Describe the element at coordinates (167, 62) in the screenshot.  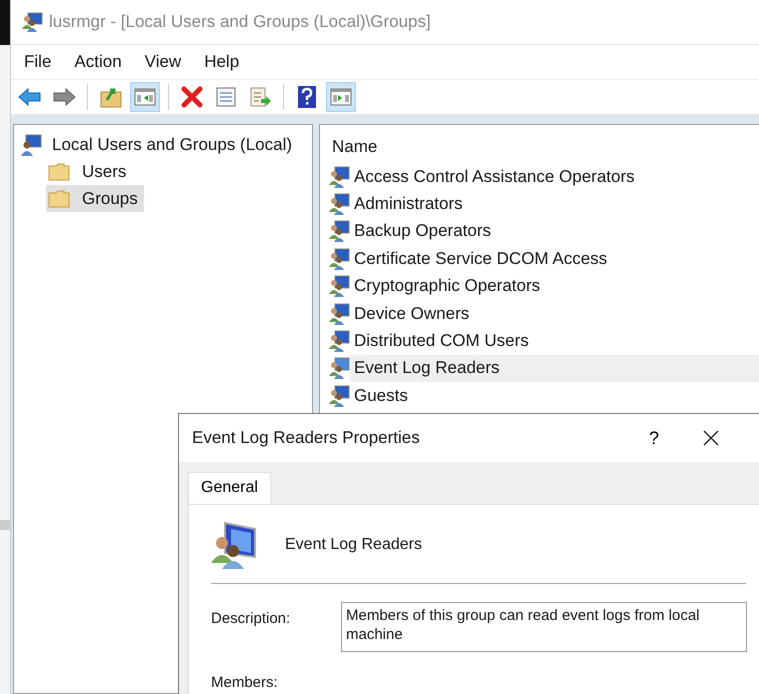
I see `menu-item: View` at that location.